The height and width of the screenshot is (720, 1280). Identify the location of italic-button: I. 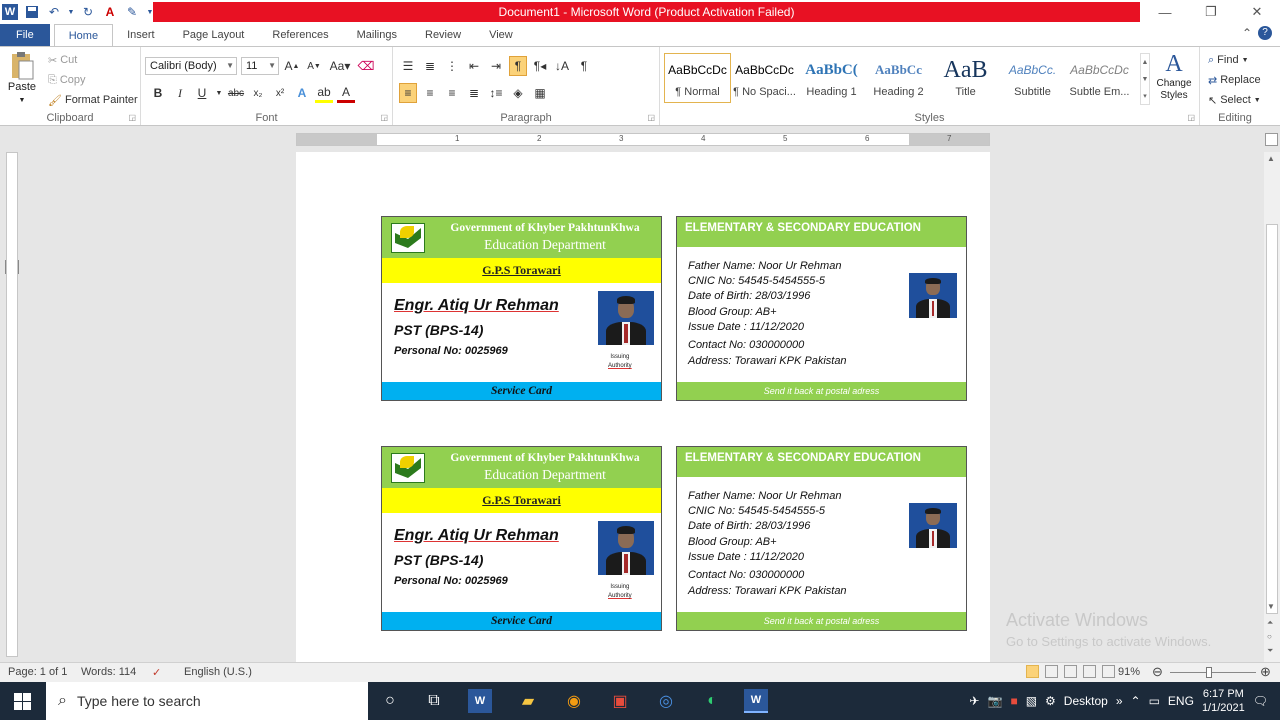
(180, 93).